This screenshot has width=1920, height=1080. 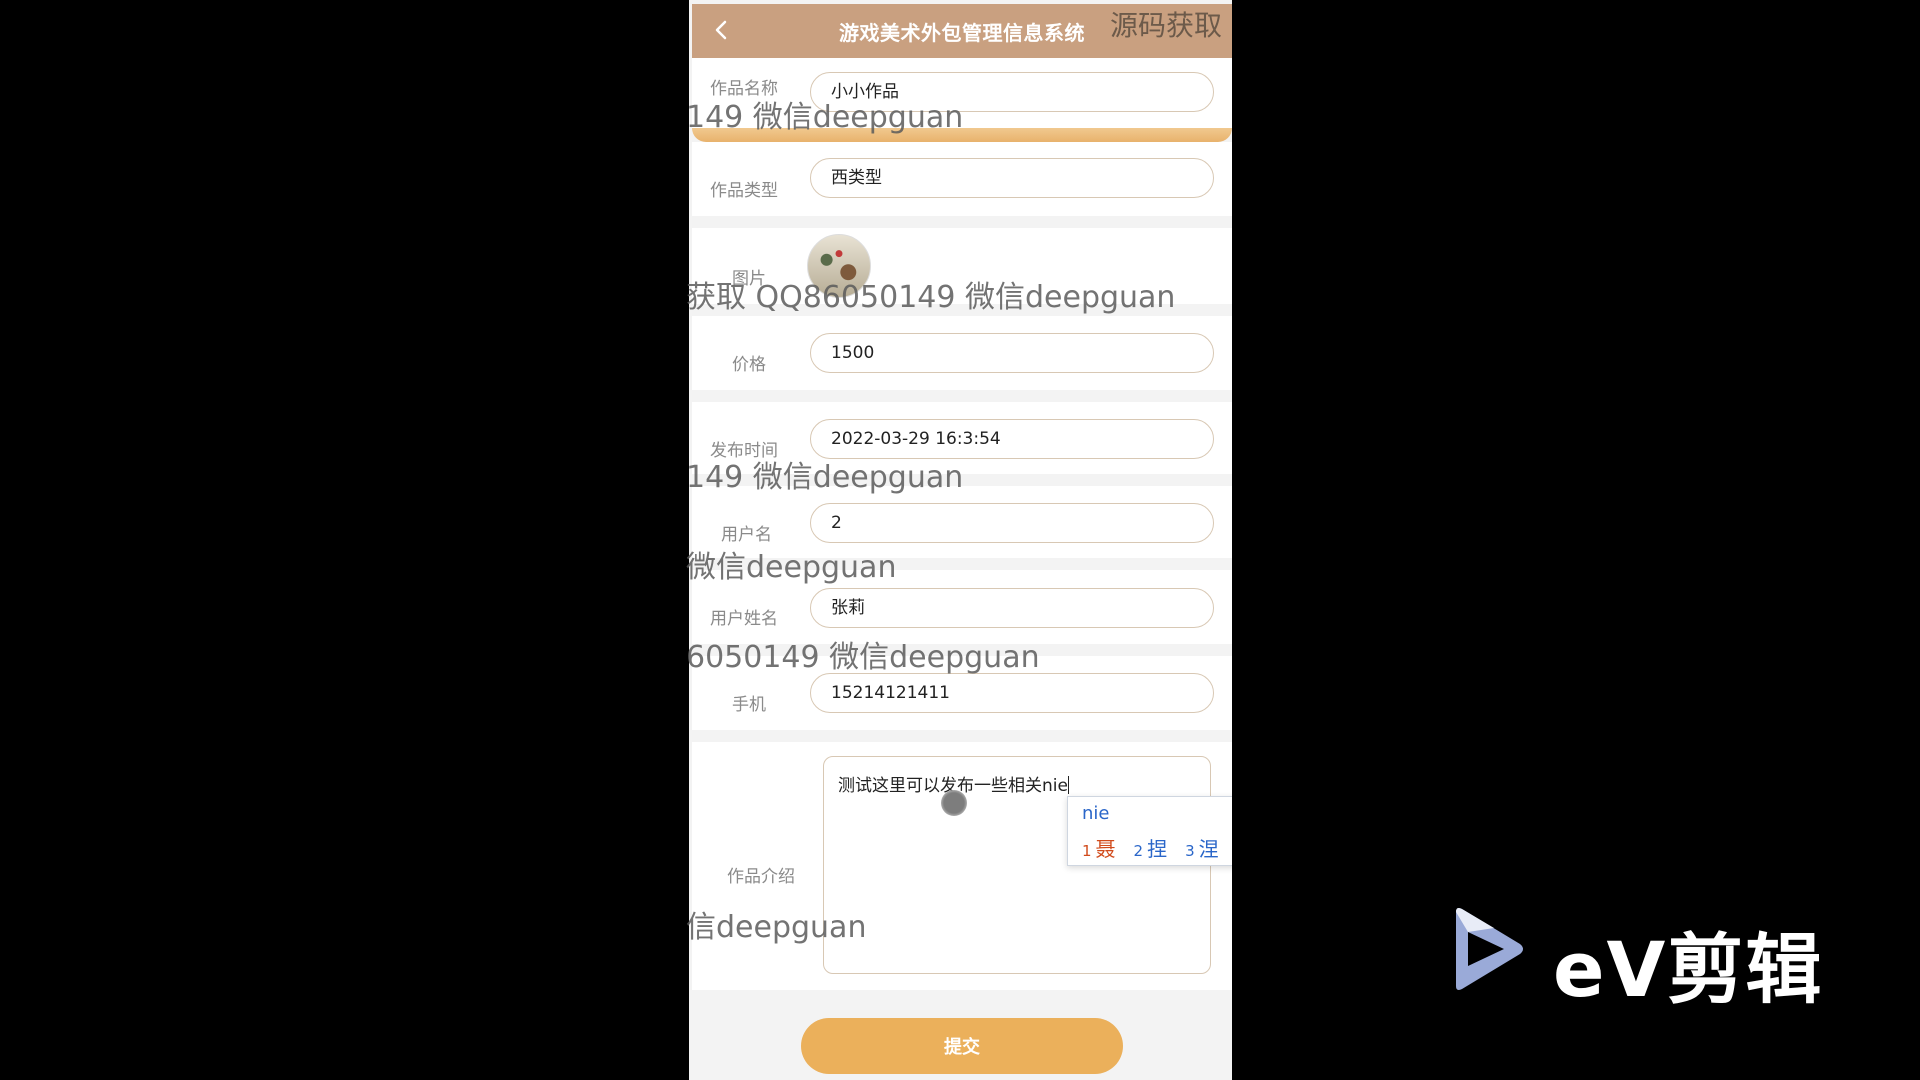 I want to click on price-label: 价格, so click(x=749, y=365).